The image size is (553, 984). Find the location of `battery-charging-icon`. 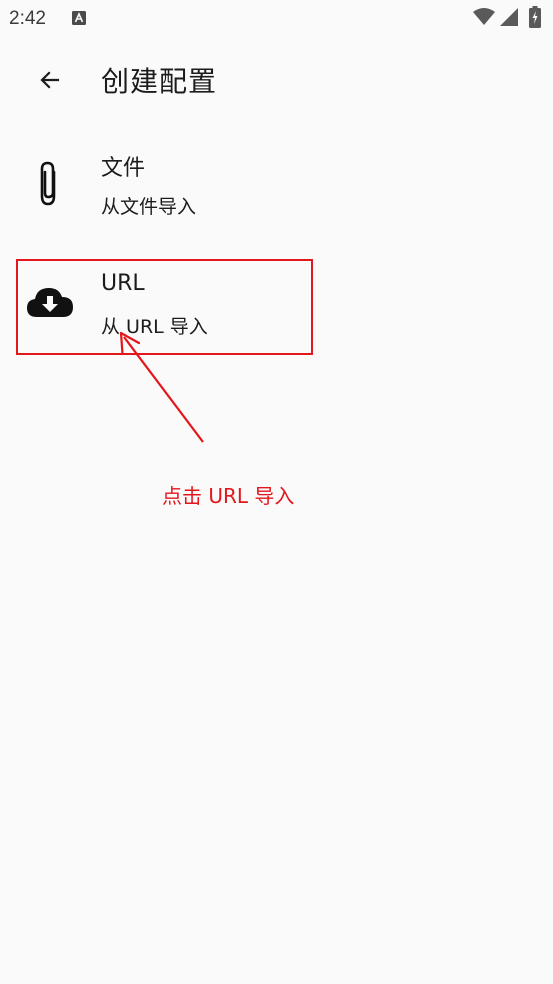

battery-charging-icon is located at coordinates (535, 17).